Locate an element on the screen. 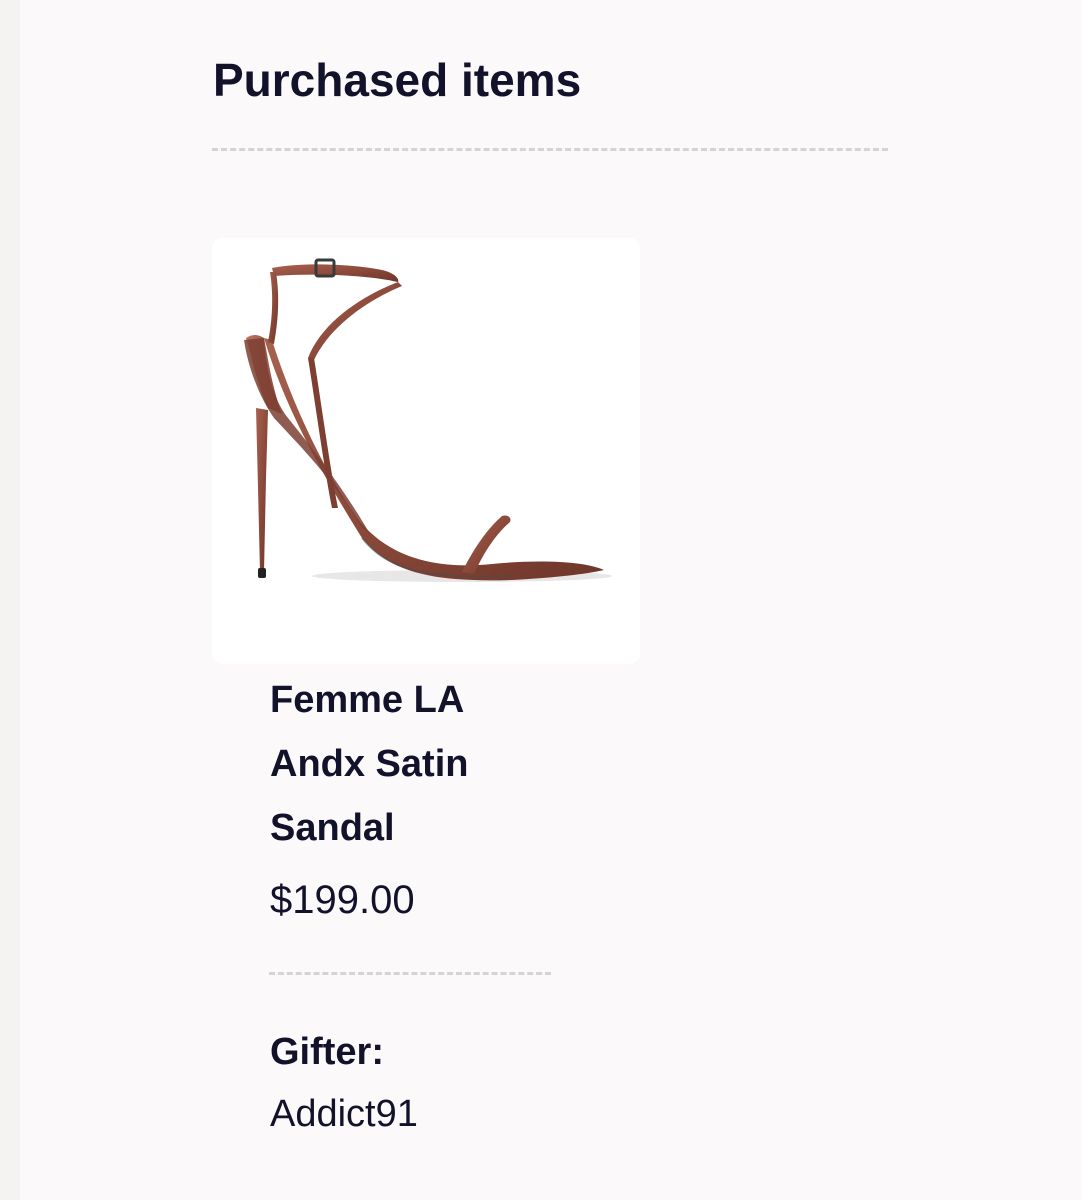 The height and width of the screenshot is (1200, 1082). gifter-label: Gifter: is located at coordinates (327, 1052).